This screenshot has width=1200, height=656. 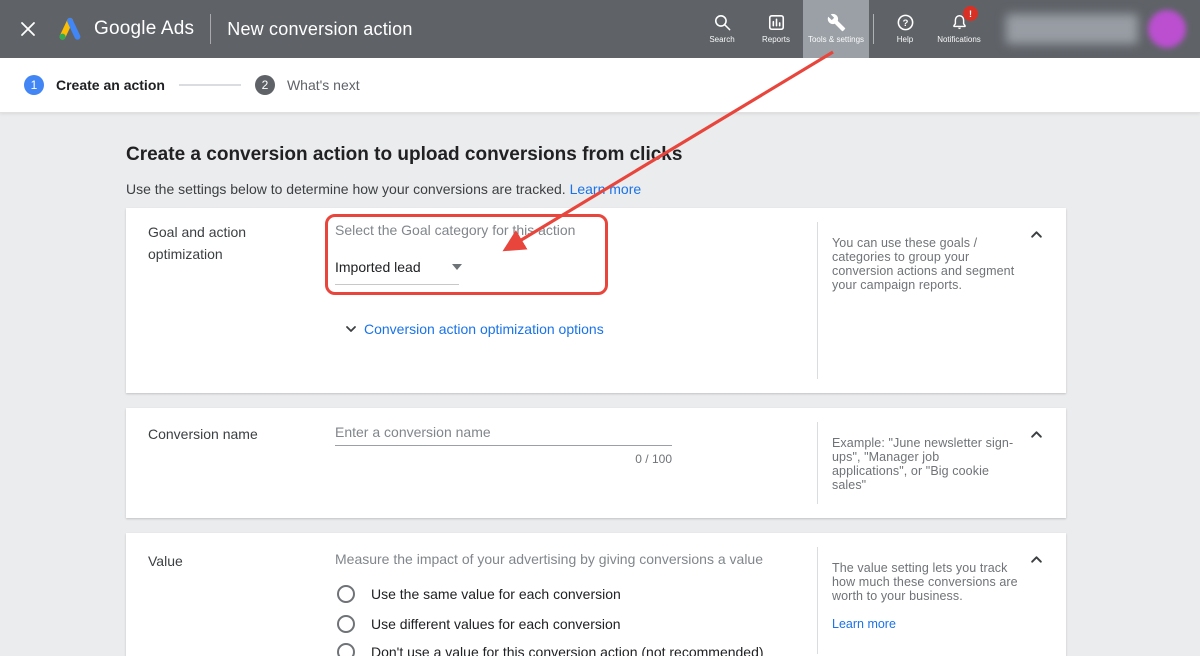 I want to click on nav-help: ? Help, so click(x=905, y=29).